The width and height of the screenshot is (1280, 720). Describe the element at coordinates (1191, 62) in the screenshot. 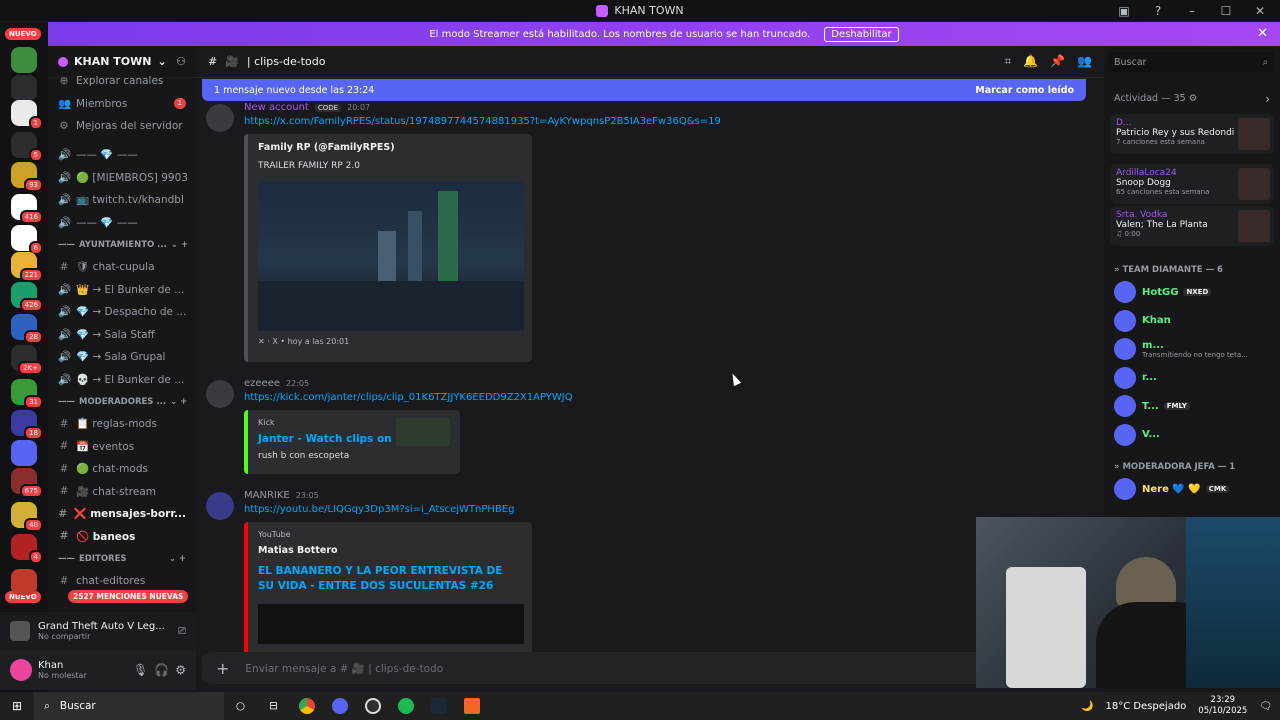

I see `search-input: Buscar ⌕` at that location.